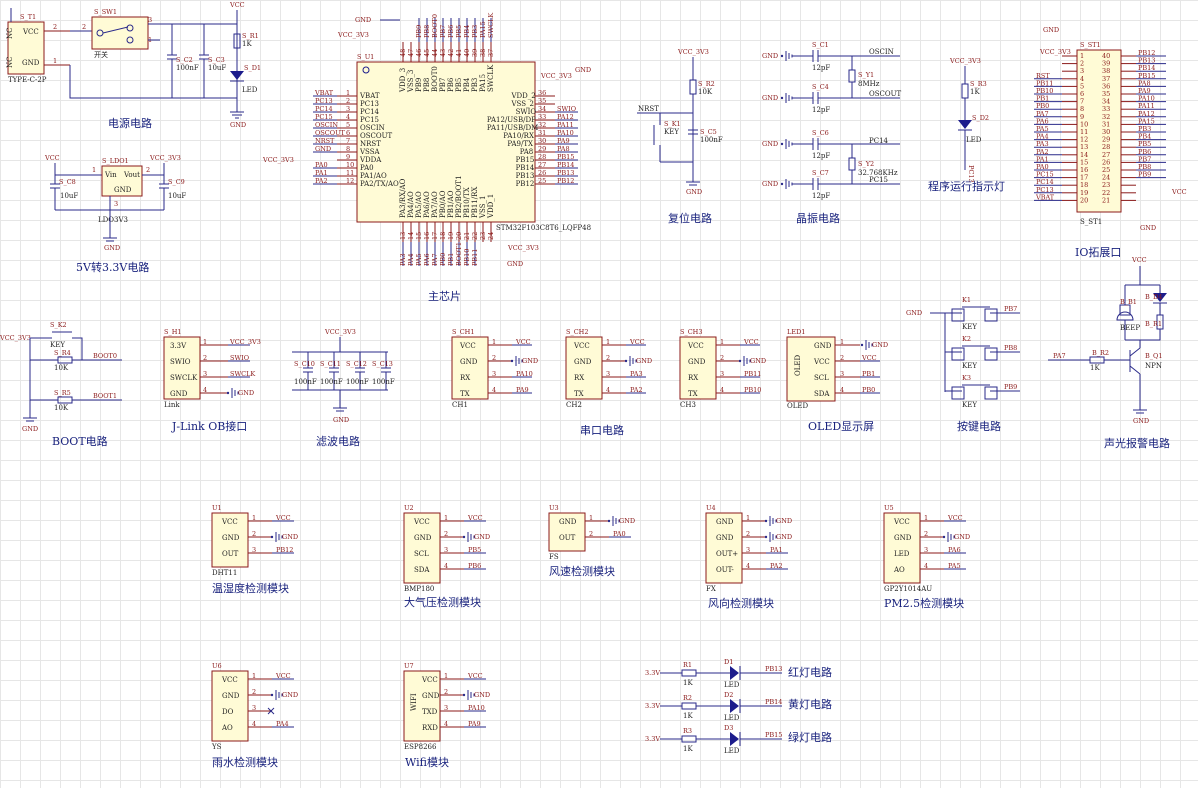  What do you see at coordinates (591, 534) in the screenshot?
I see `fs-pin-num: 2` at bounding box center [591, 534].